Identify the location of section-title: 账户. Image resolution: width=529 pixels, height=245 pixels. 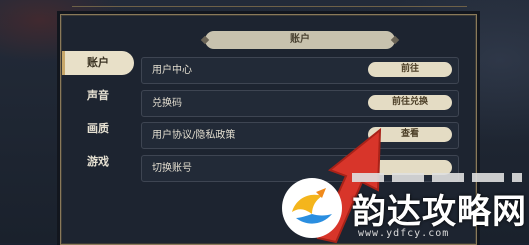
(300, 40).